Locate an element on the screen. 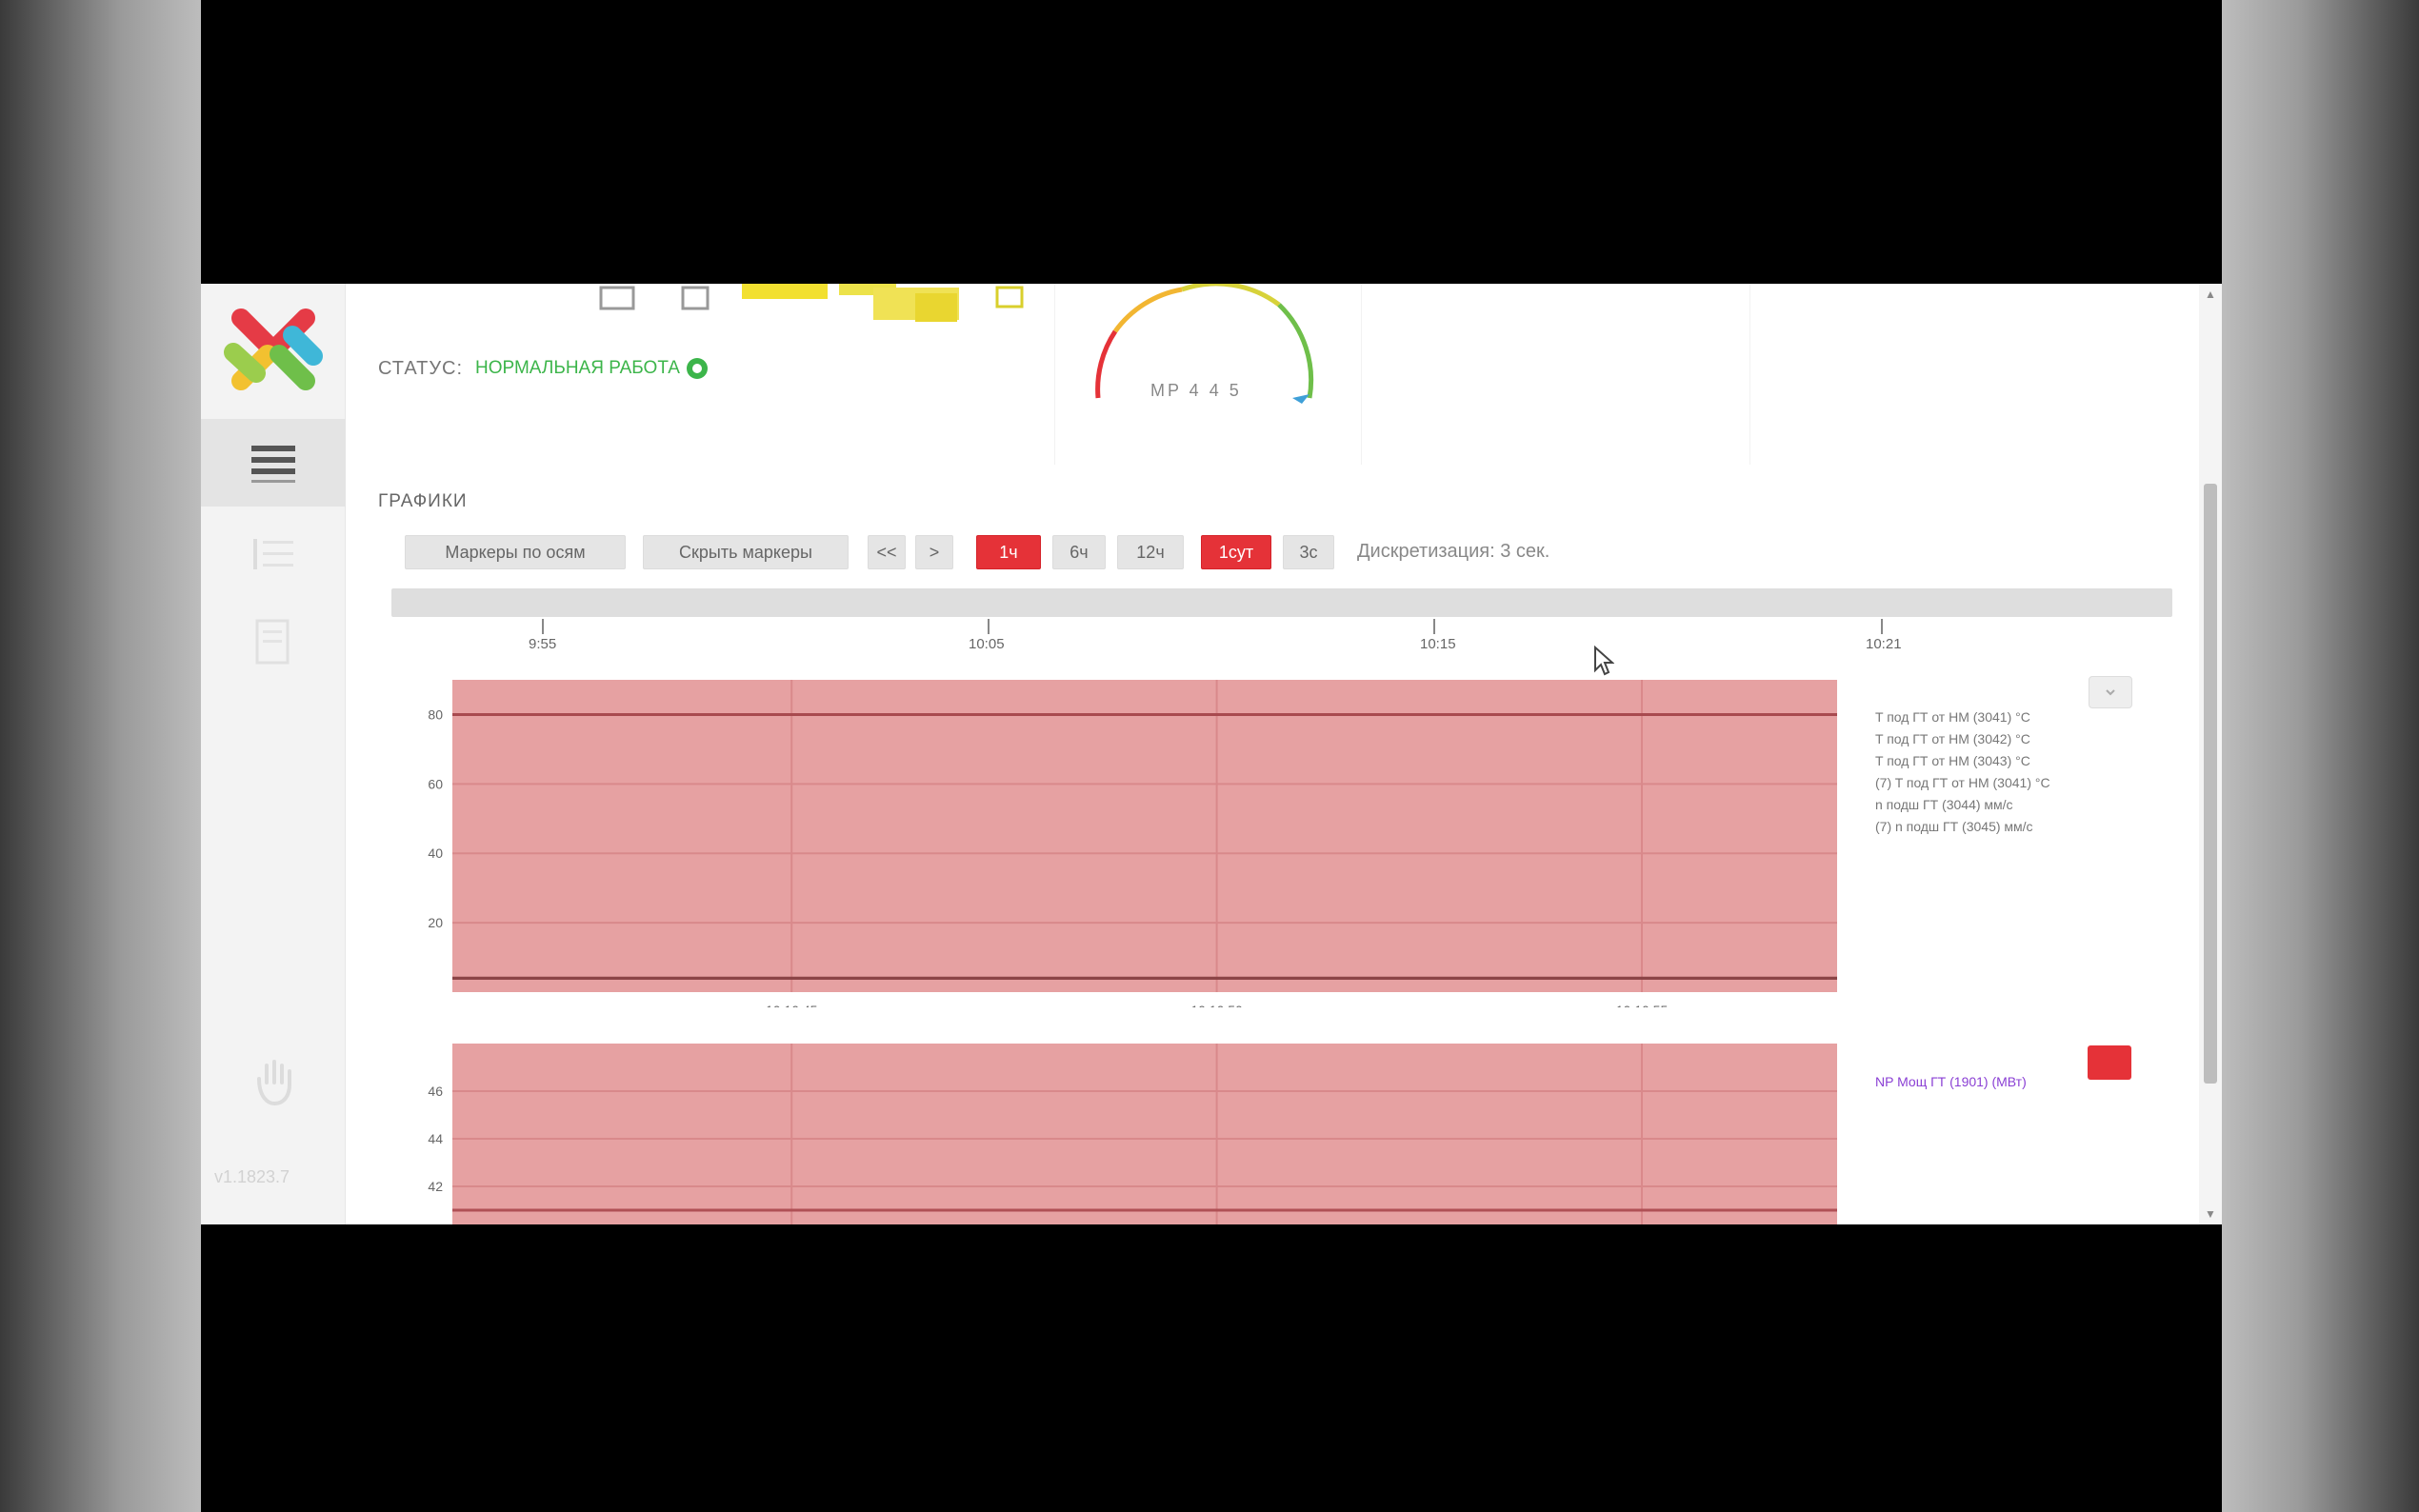 The width and height of the screenshot is (2419, 1512). timeline-label: 10:05 is located at coordinates (987, 644).